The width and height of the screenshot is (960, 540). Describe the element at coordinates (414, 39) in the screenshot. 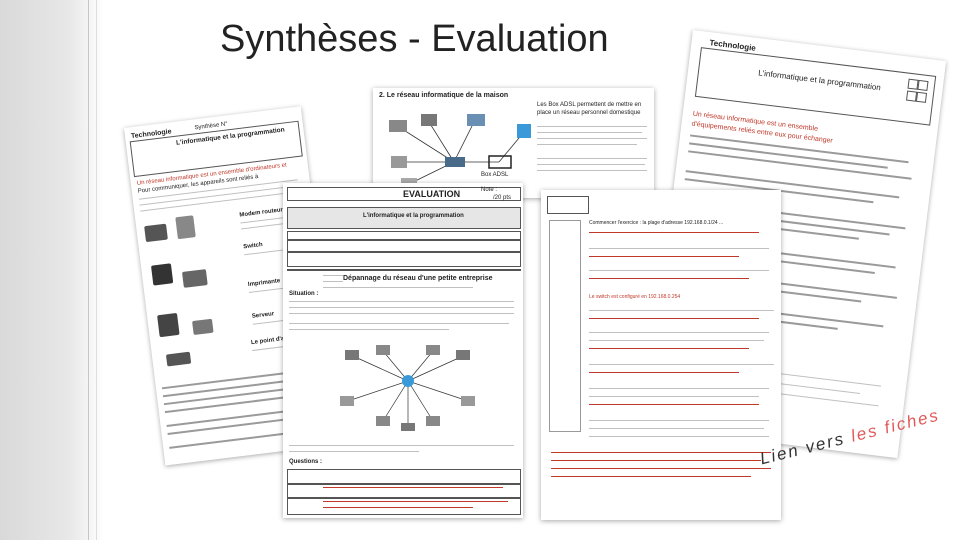

I see `slide-title: Synthèses - Evaluation` at that location.